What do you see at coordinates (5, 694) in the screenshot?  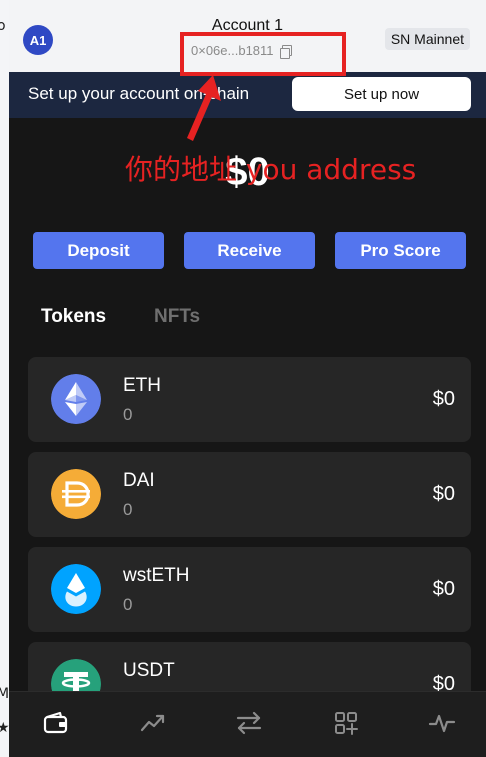 I see `background-text-fragment: M` at bounding box center [5, 694].